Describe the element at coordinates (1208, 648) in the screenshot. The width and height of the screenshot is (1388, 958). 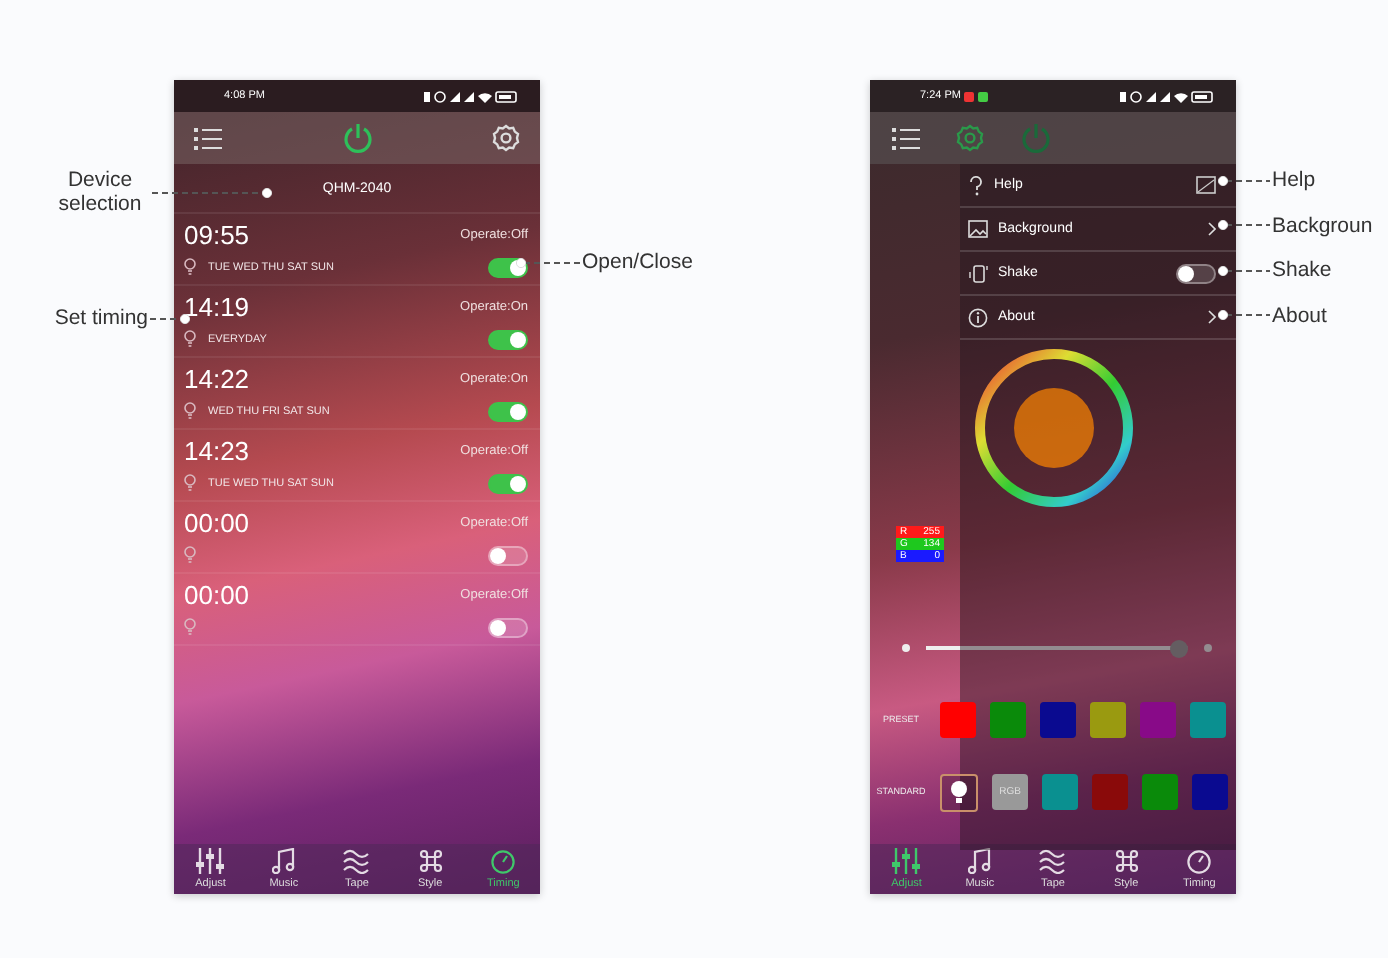
I see `bright-icon` at that location.